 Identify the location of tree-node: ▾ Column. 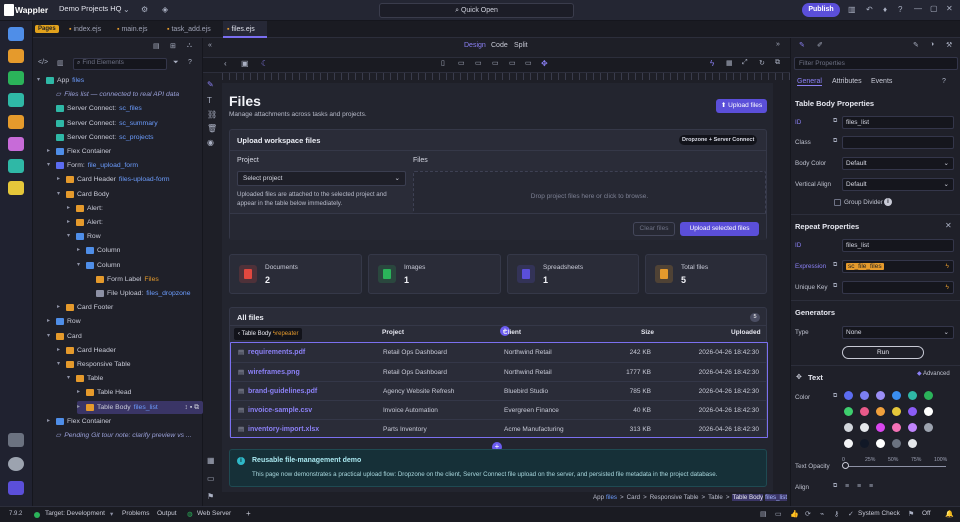
(98, 265).